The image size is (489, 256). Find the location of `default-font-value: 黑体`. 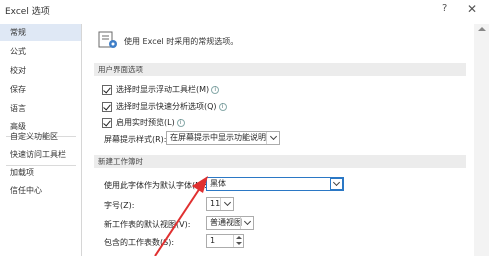

default-font-value: 黑体 is located at coordinates (218, 183).